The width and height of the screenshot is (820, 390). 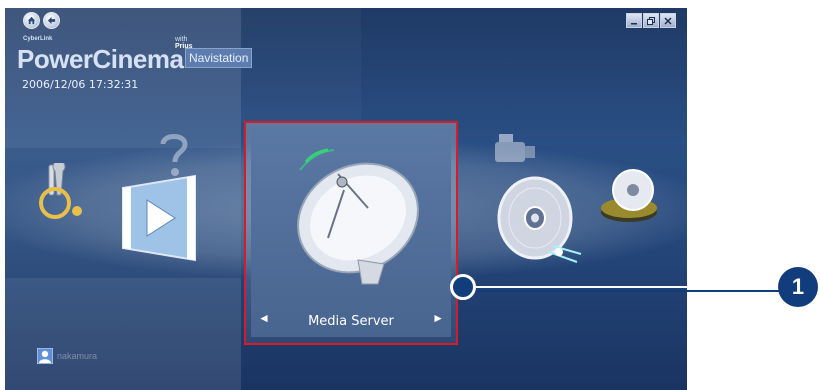 I want to click on minimize-icon, so click(x=634, y=23).